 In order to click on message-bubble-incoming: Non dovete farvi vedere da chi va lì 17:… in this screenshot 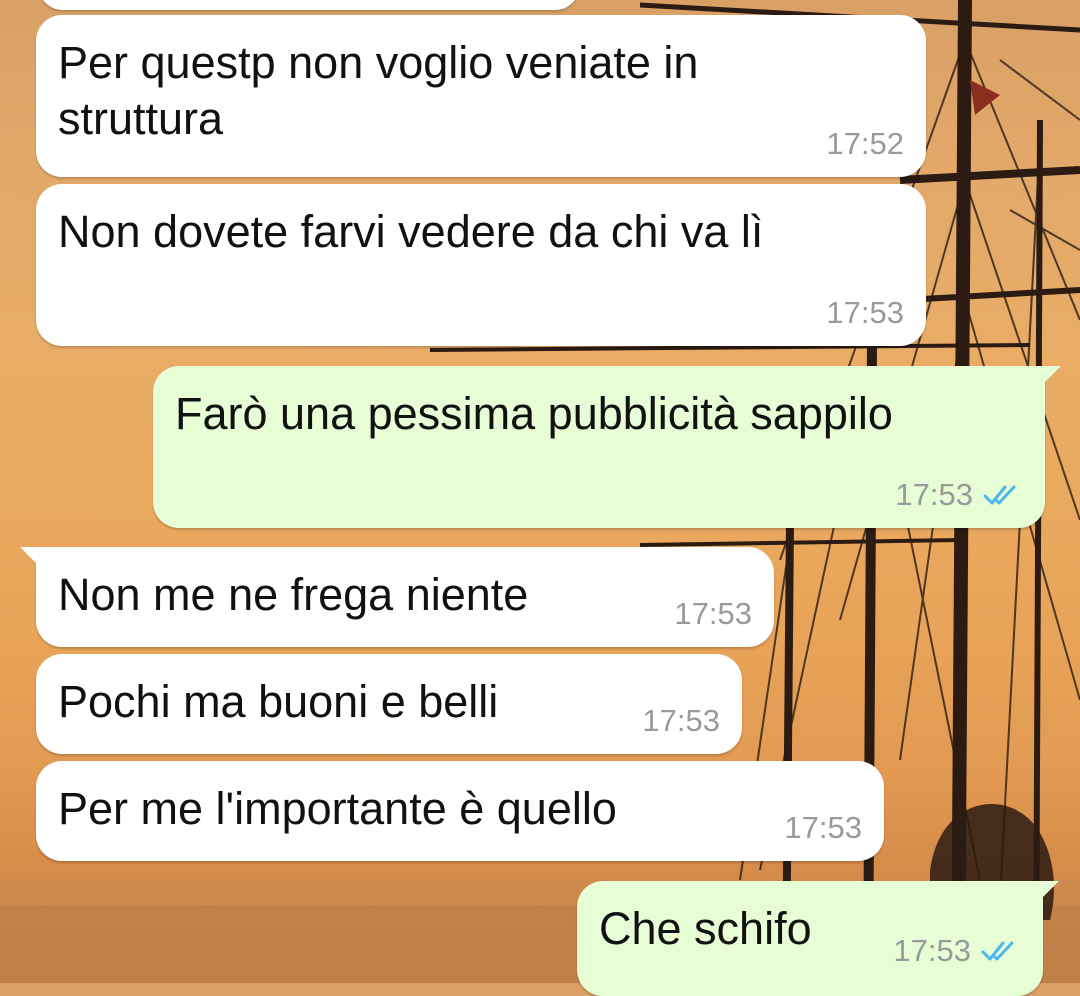, I will do `click(481, 265)`.